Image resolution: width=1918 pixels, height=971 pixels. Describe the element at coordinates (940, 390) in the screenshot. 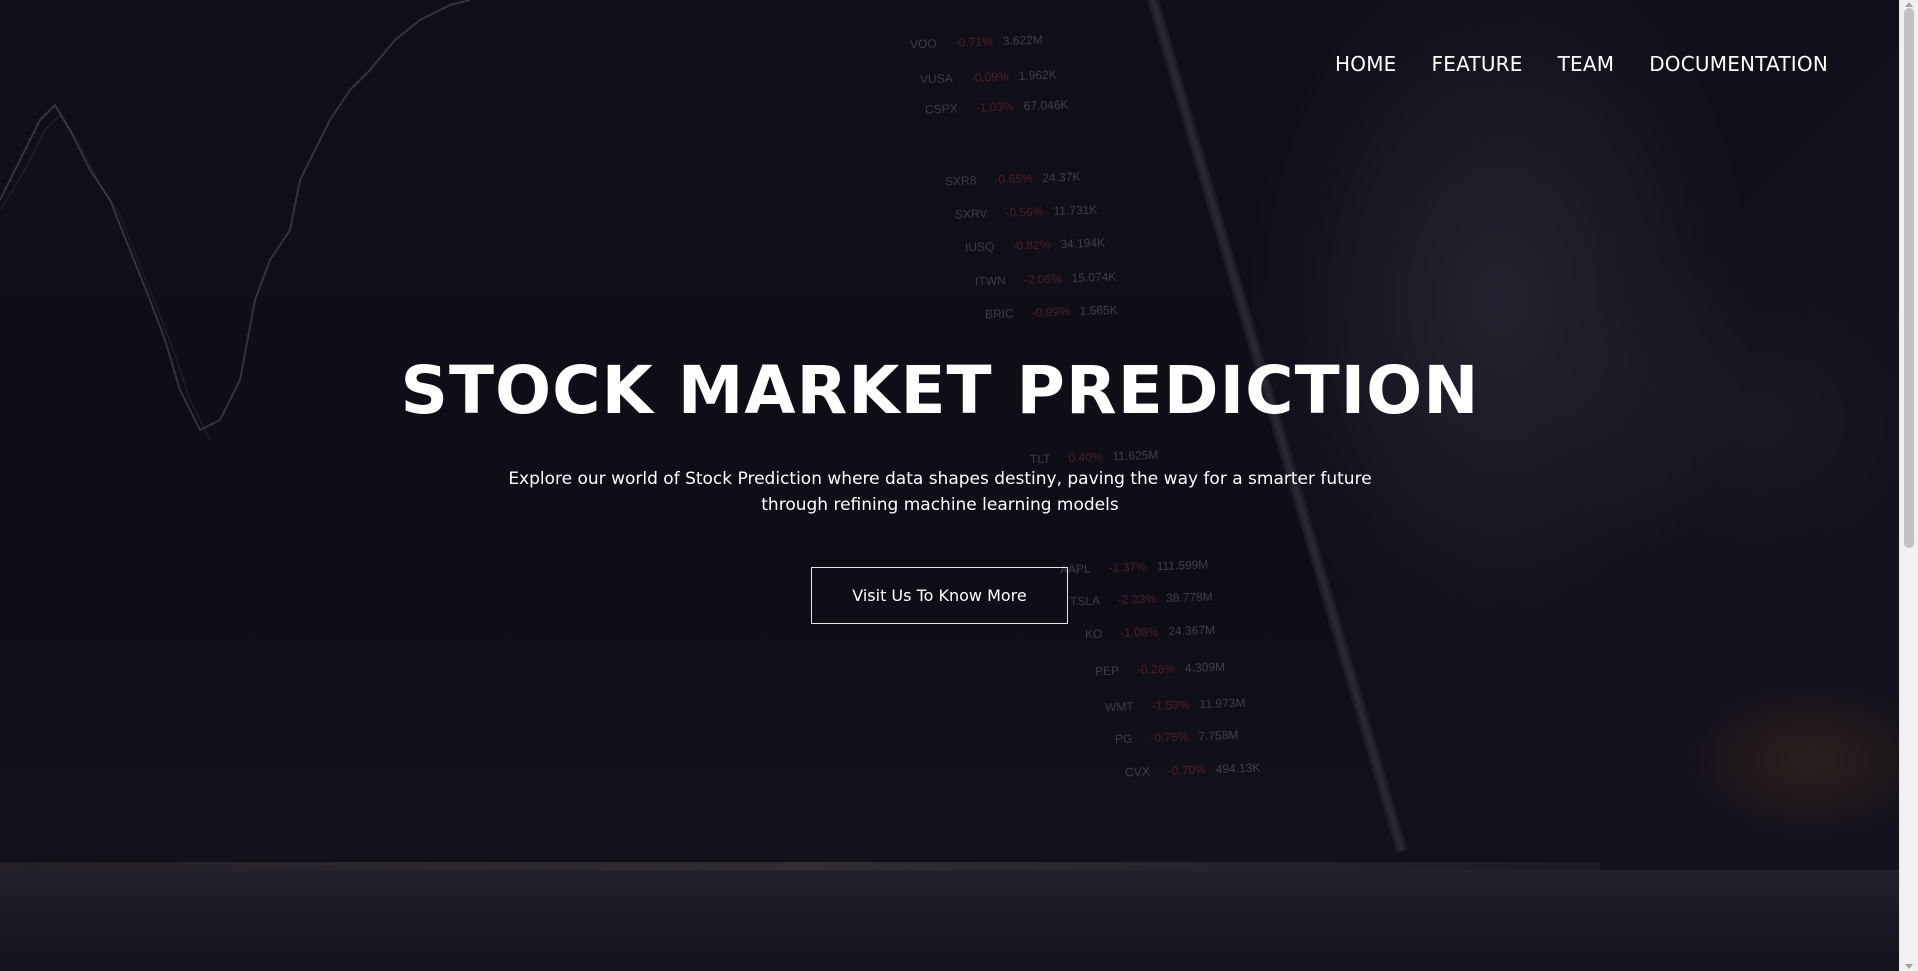

I see `hero-title: STOCK MARKET PREDICTION` at that location.